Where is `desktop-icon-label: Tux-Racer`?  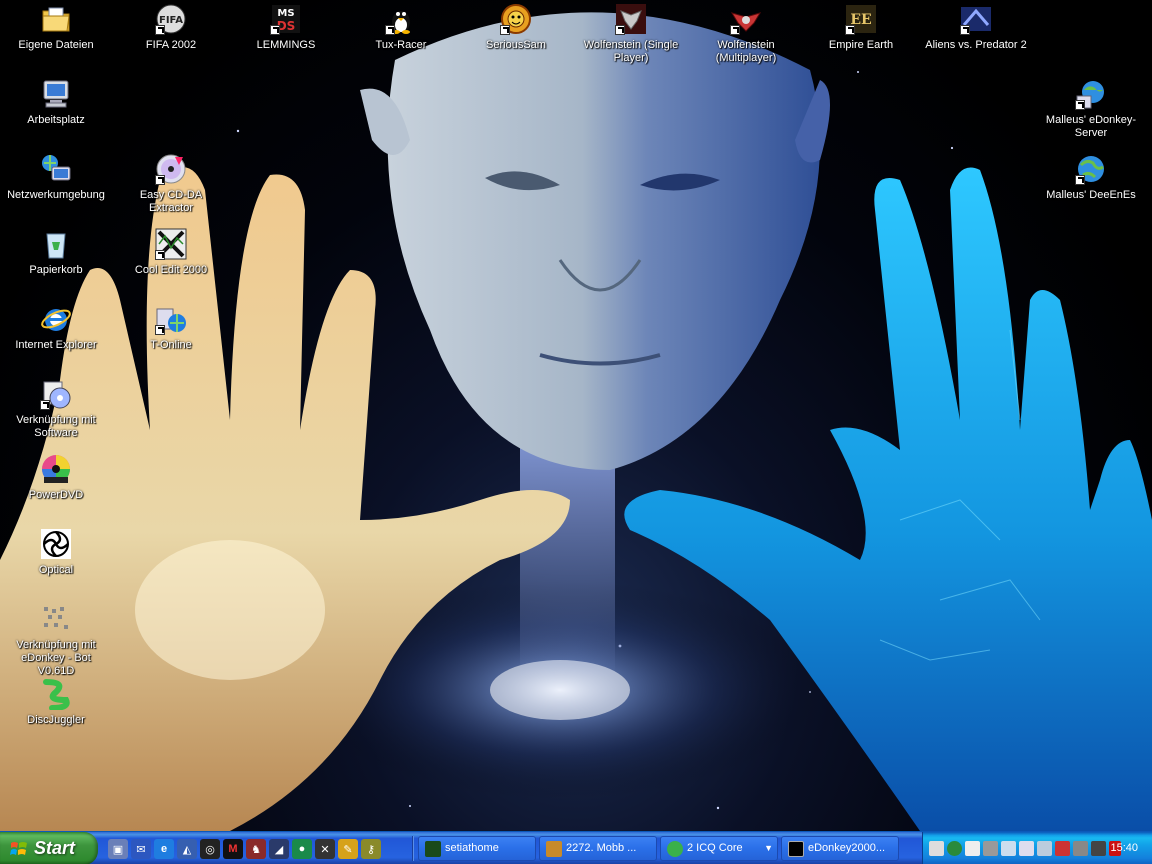
desktop-icon-label: Tux-Racer is located at coordinates (401, 45).